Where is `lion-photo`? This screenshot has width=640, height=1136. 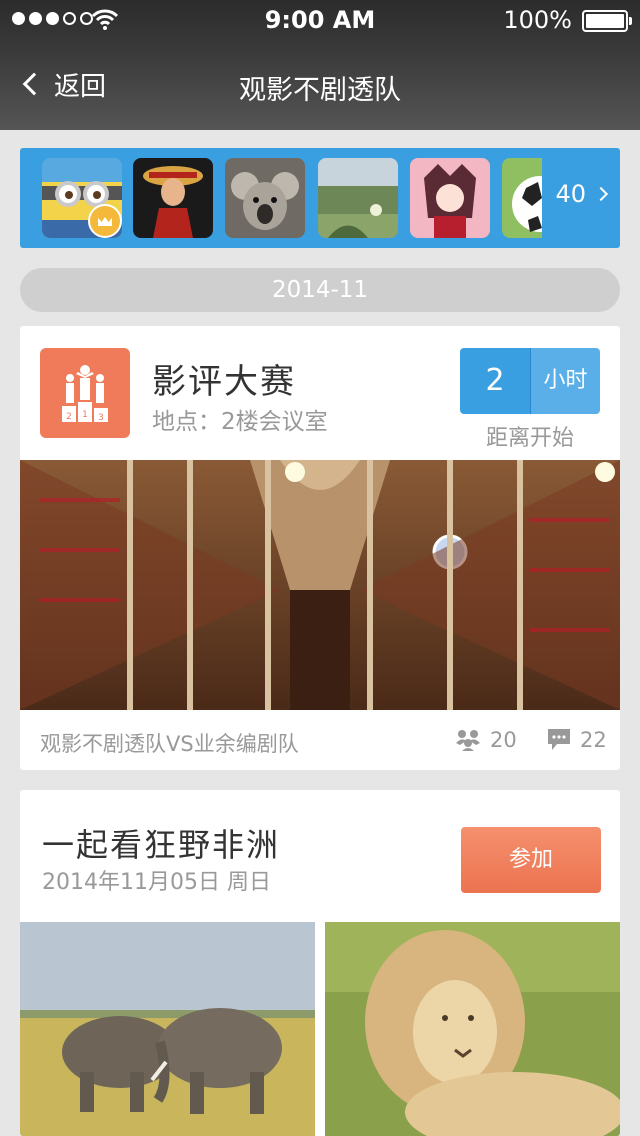 lion-photo is located at coordinates (472, 1029).